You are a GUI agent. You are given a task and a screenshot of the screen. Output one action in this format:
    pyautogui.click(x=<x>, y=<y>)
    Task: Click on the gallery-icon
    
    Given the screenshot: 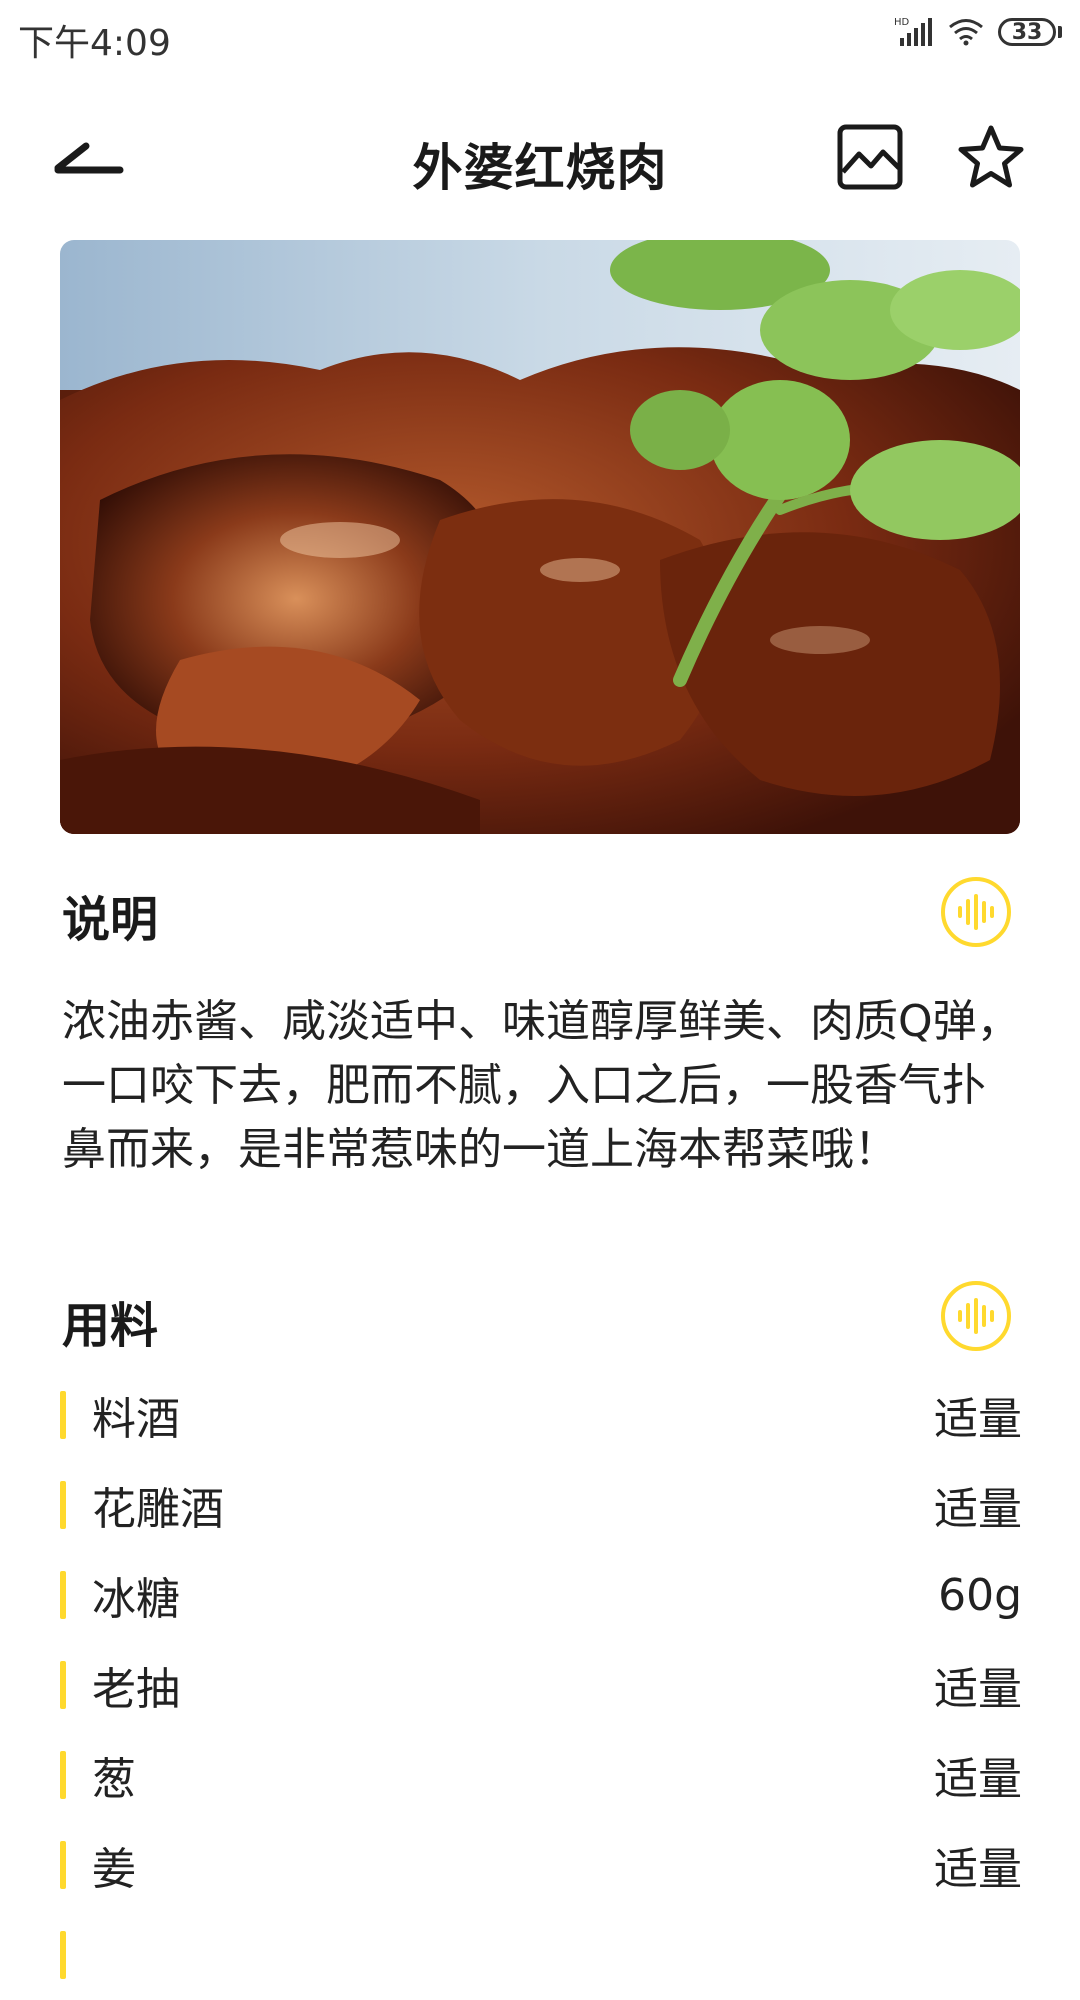 What is the action you would take?
    pyautogui.click(x=870, y=157)
    